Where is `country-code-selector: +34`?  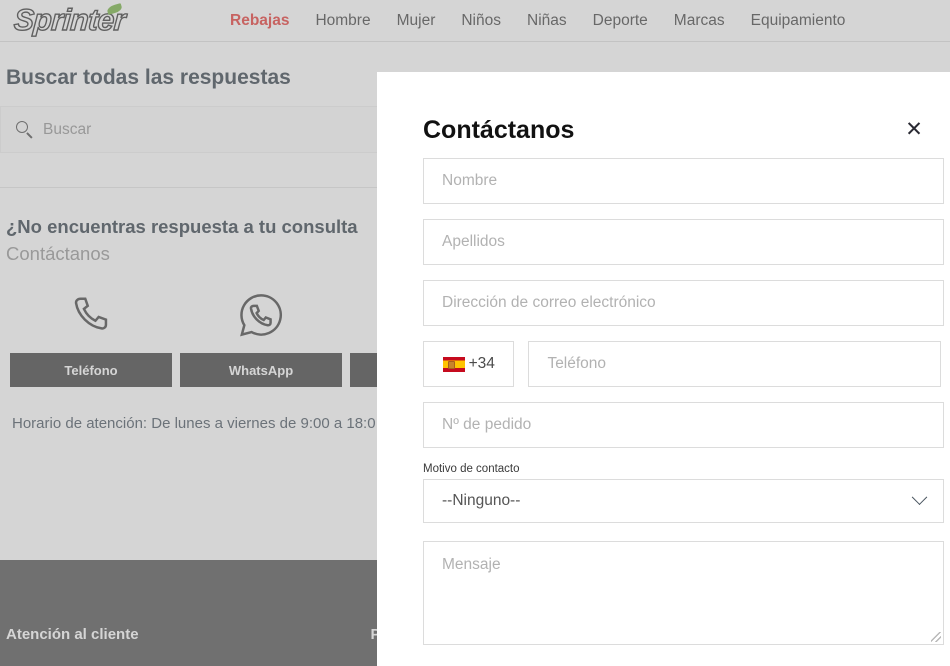 country-code-selector: +34 is located at coordinates (469, 364).